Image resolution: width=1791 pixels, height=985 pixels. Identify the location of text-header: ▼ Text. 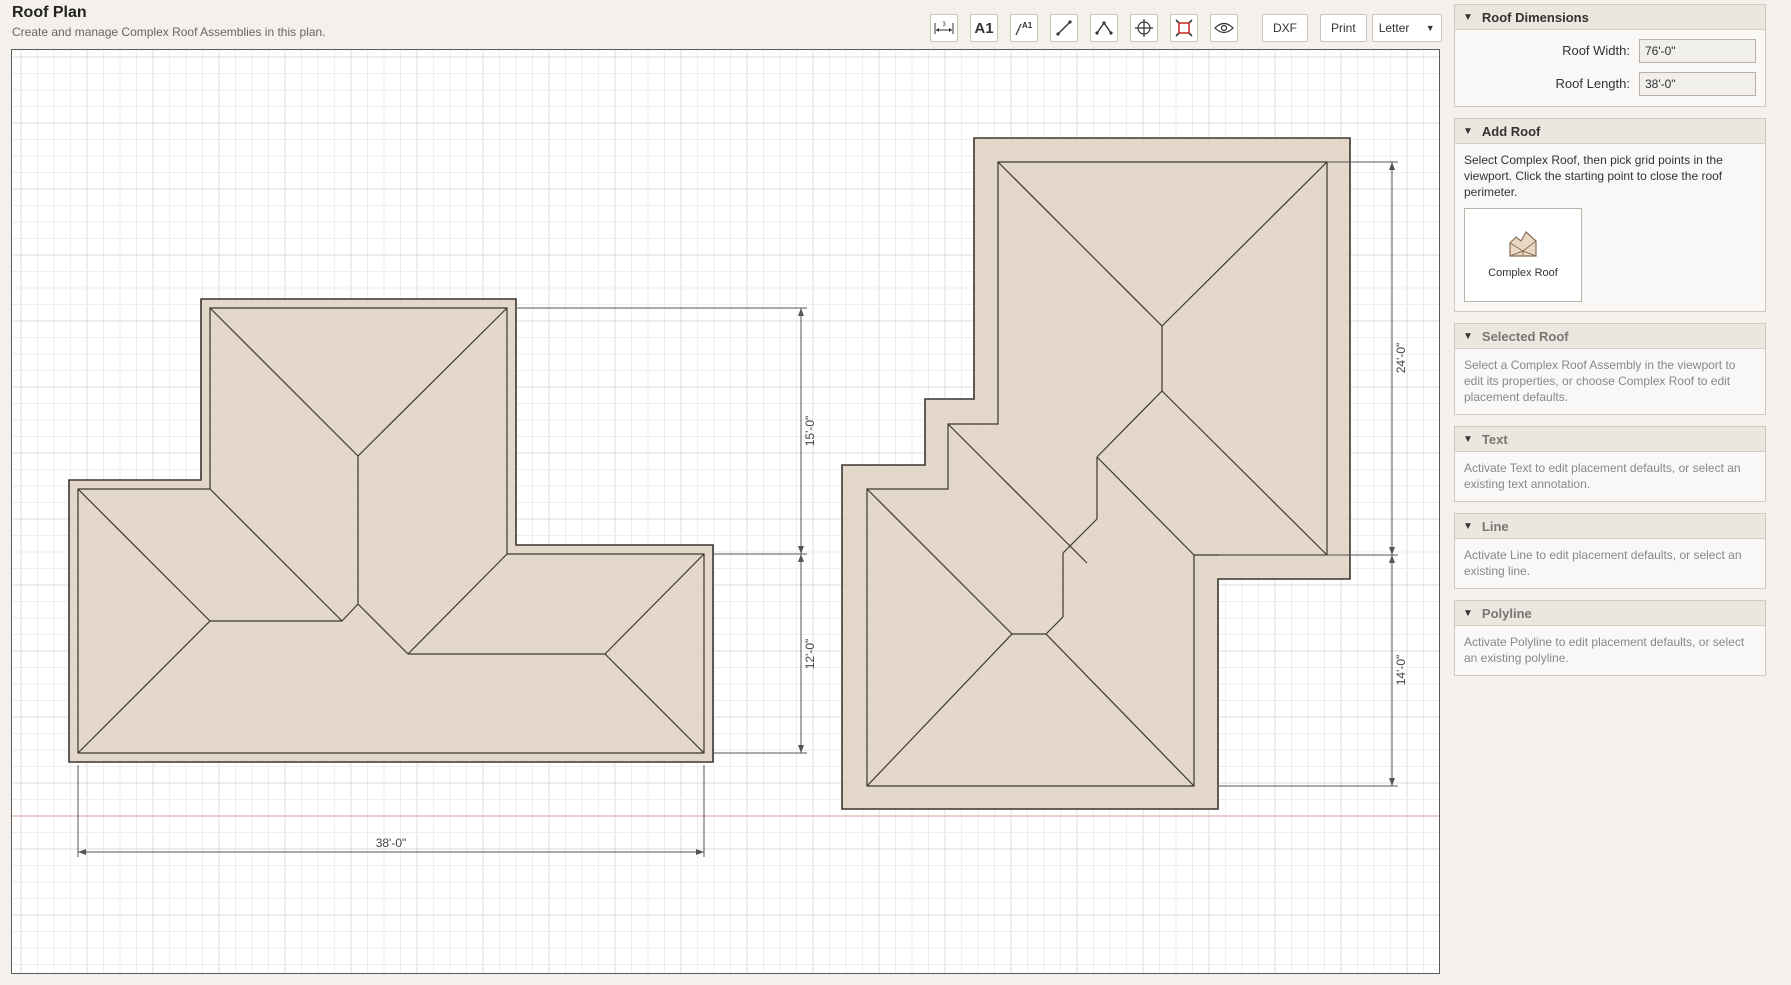
(1610, 439).